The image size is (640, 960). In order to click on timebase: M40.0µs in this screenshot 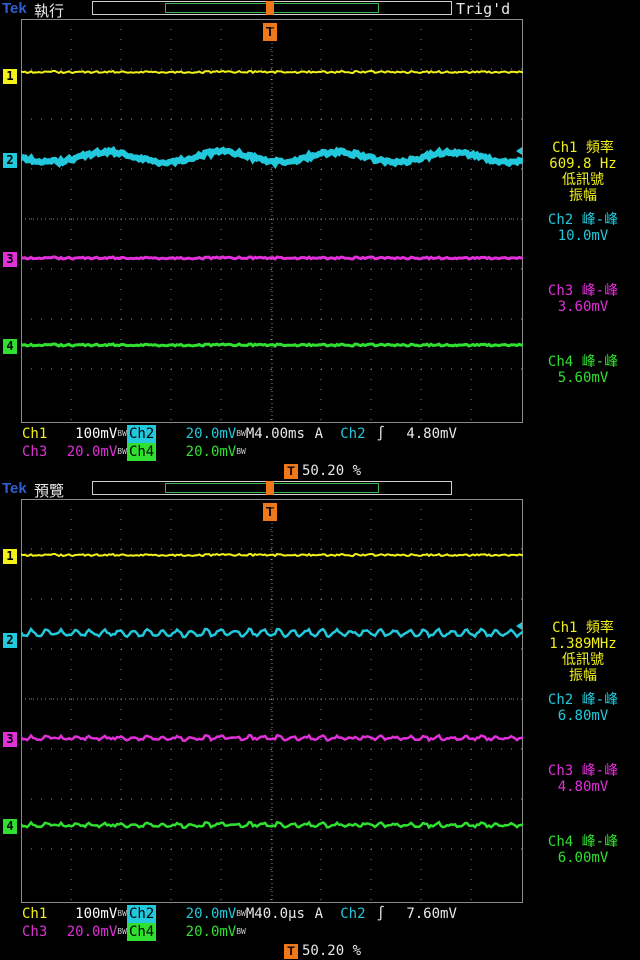, I will do `click(275, 914)`.